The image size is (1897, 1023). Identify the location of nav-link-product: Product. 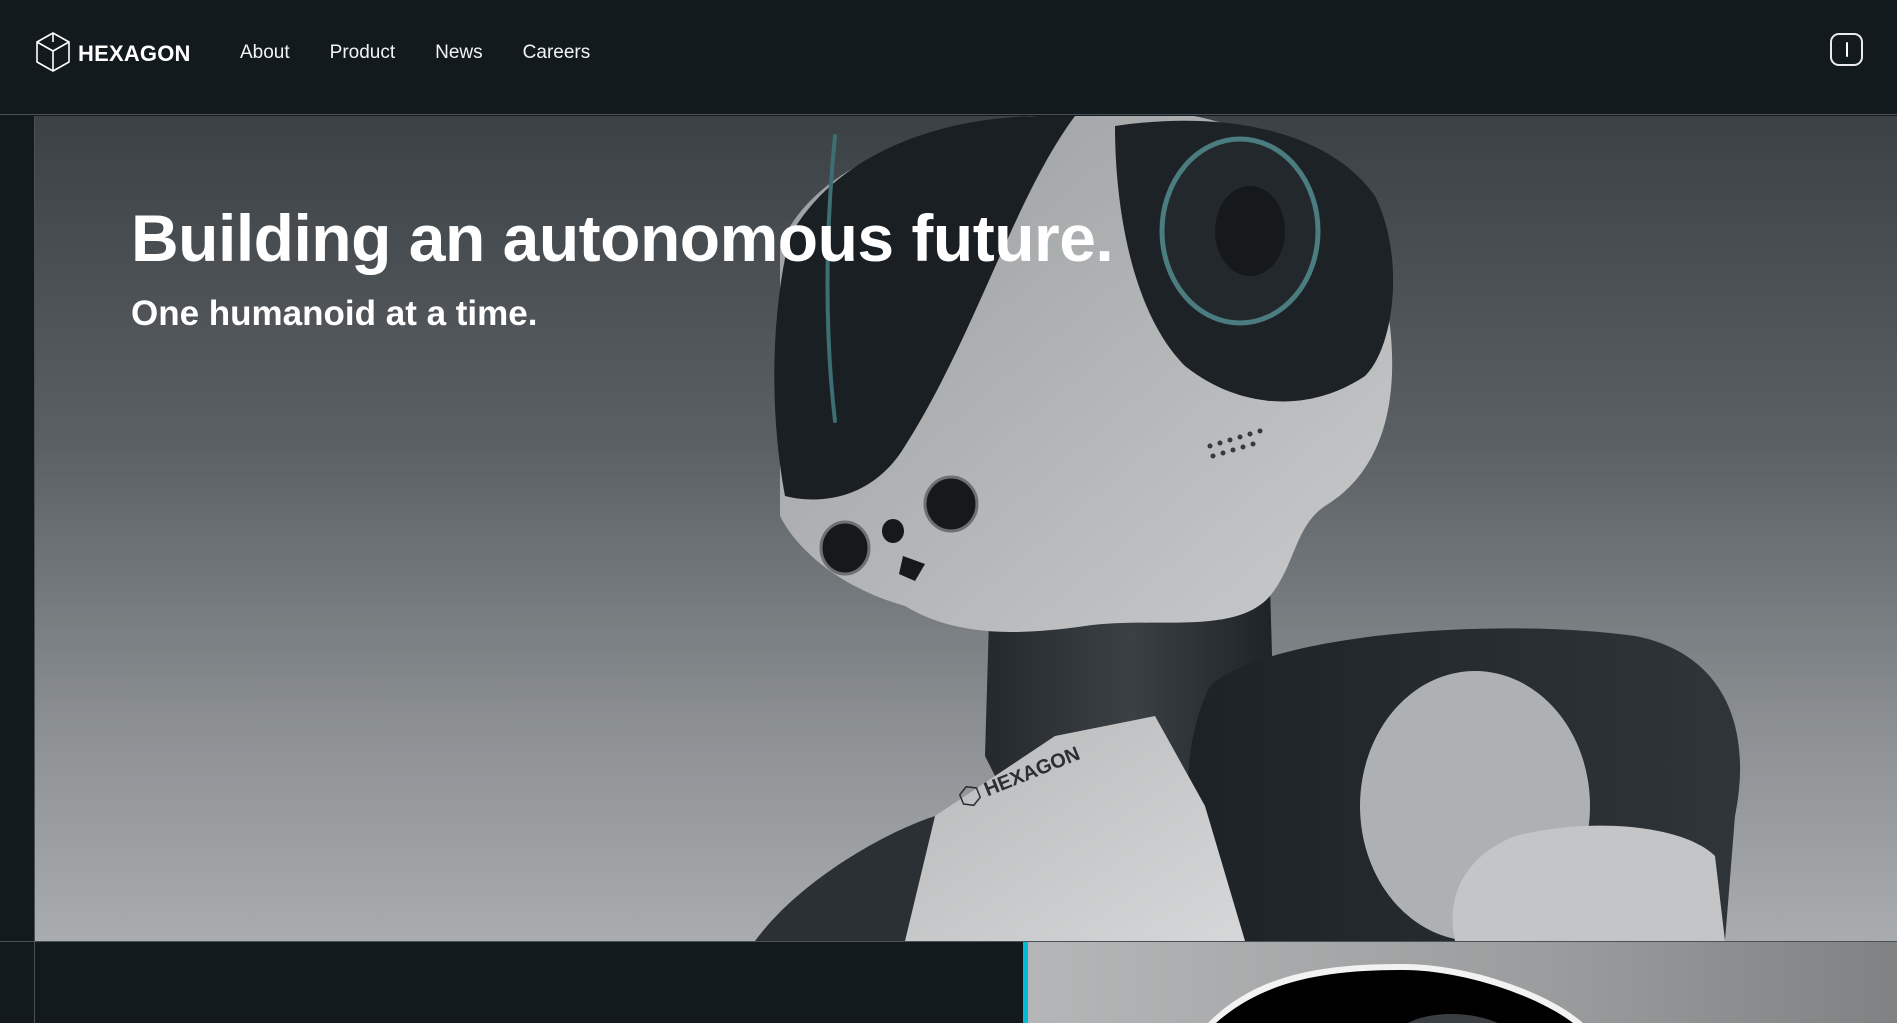
(362, 53).